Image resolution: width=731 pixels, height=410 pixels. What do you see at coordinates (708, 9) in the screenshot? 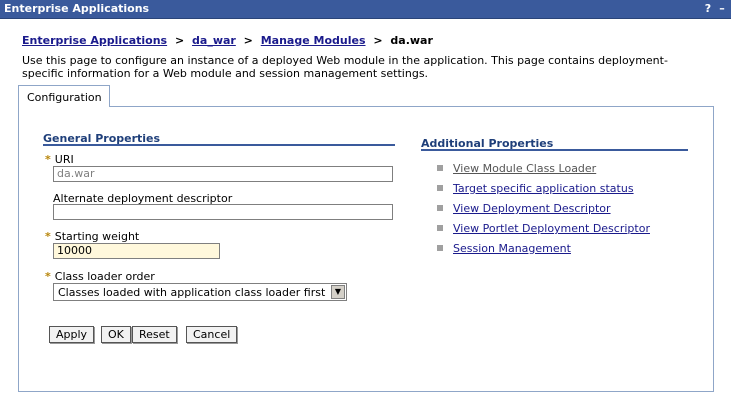
I see `help-icon: ?` at bounding box center [708, 9].